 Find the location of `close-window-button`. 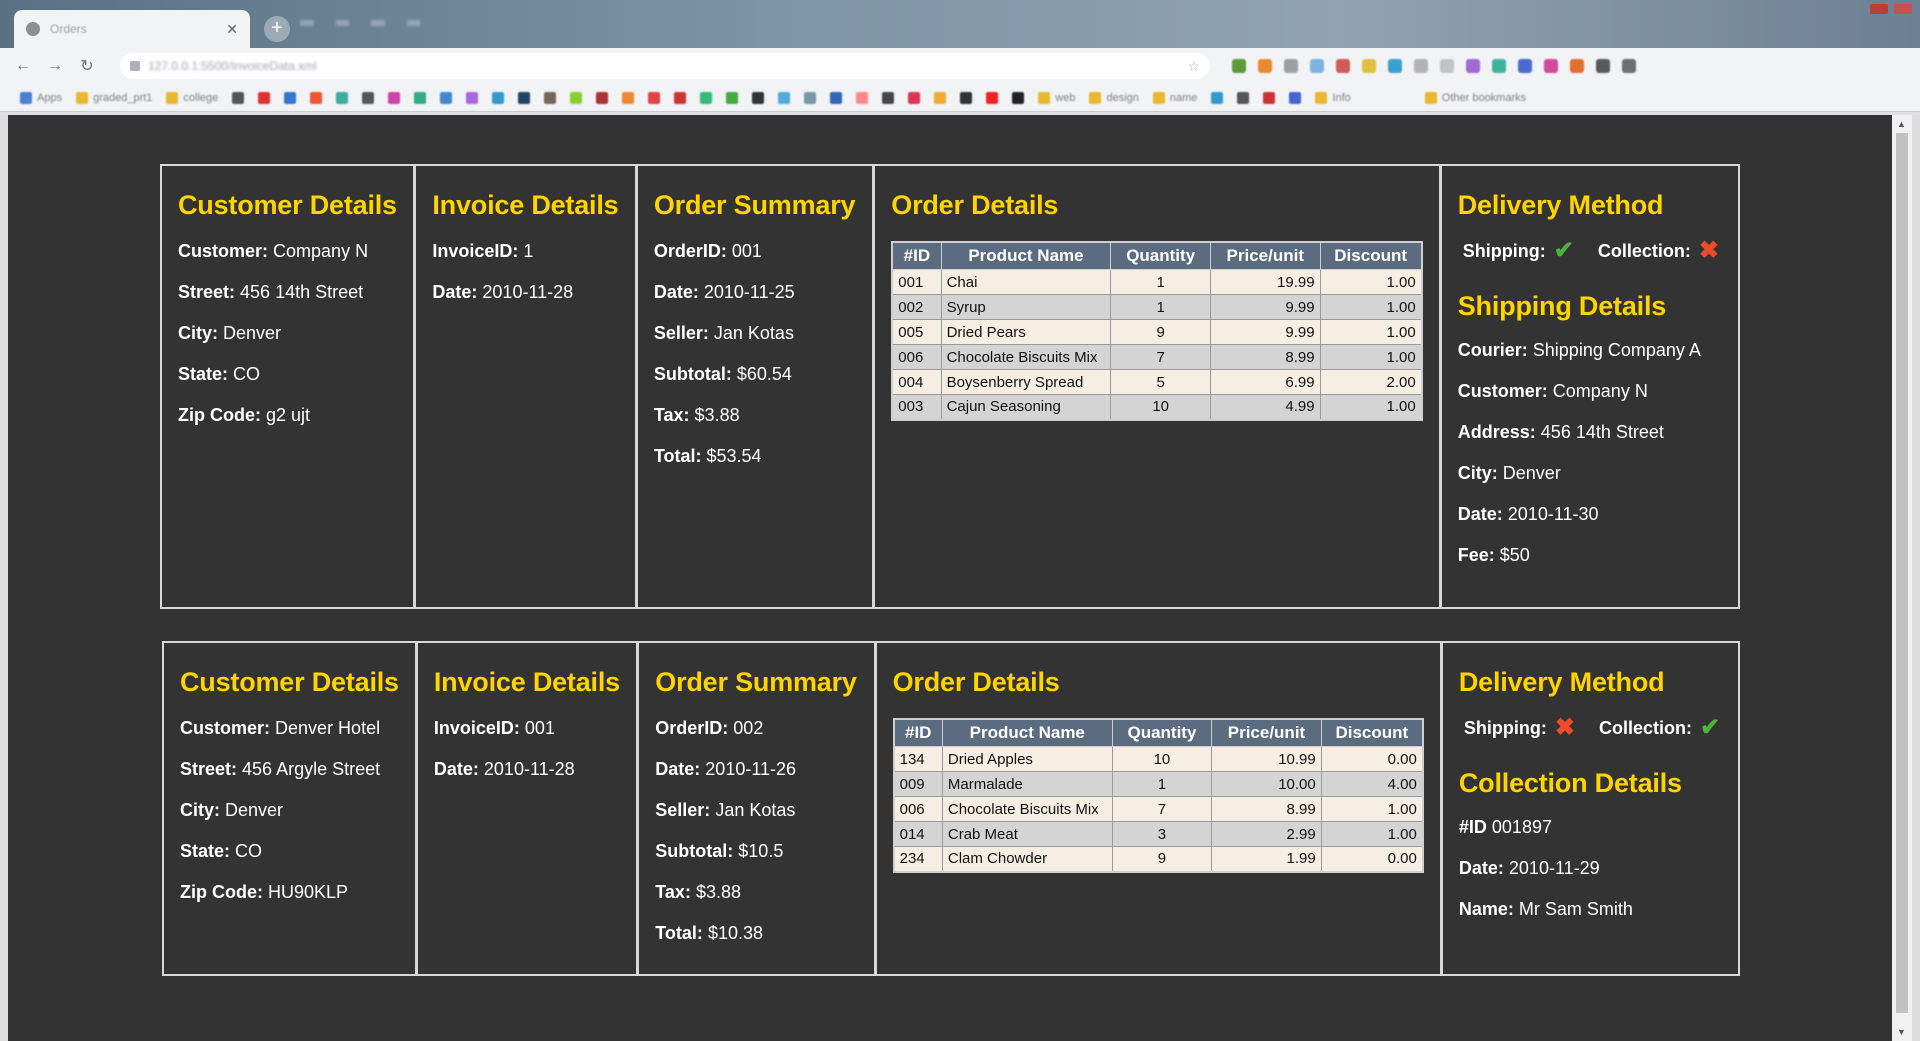

close-window-button is located at coordinates (1903, 9).